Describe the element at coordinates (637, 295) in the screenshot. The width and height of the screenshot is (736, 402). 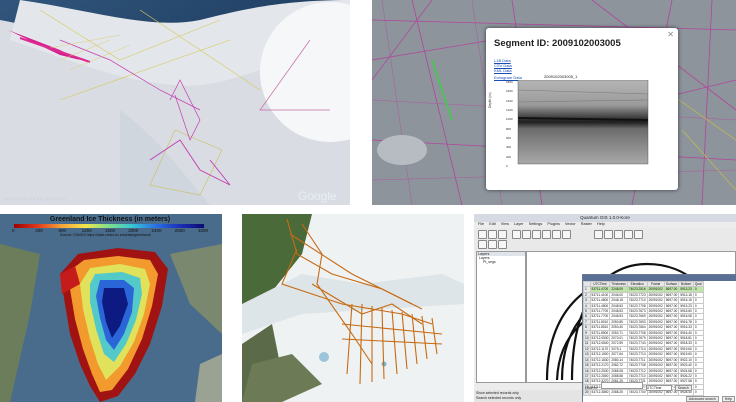
I see `table-cell: 74023.7723` at that location.